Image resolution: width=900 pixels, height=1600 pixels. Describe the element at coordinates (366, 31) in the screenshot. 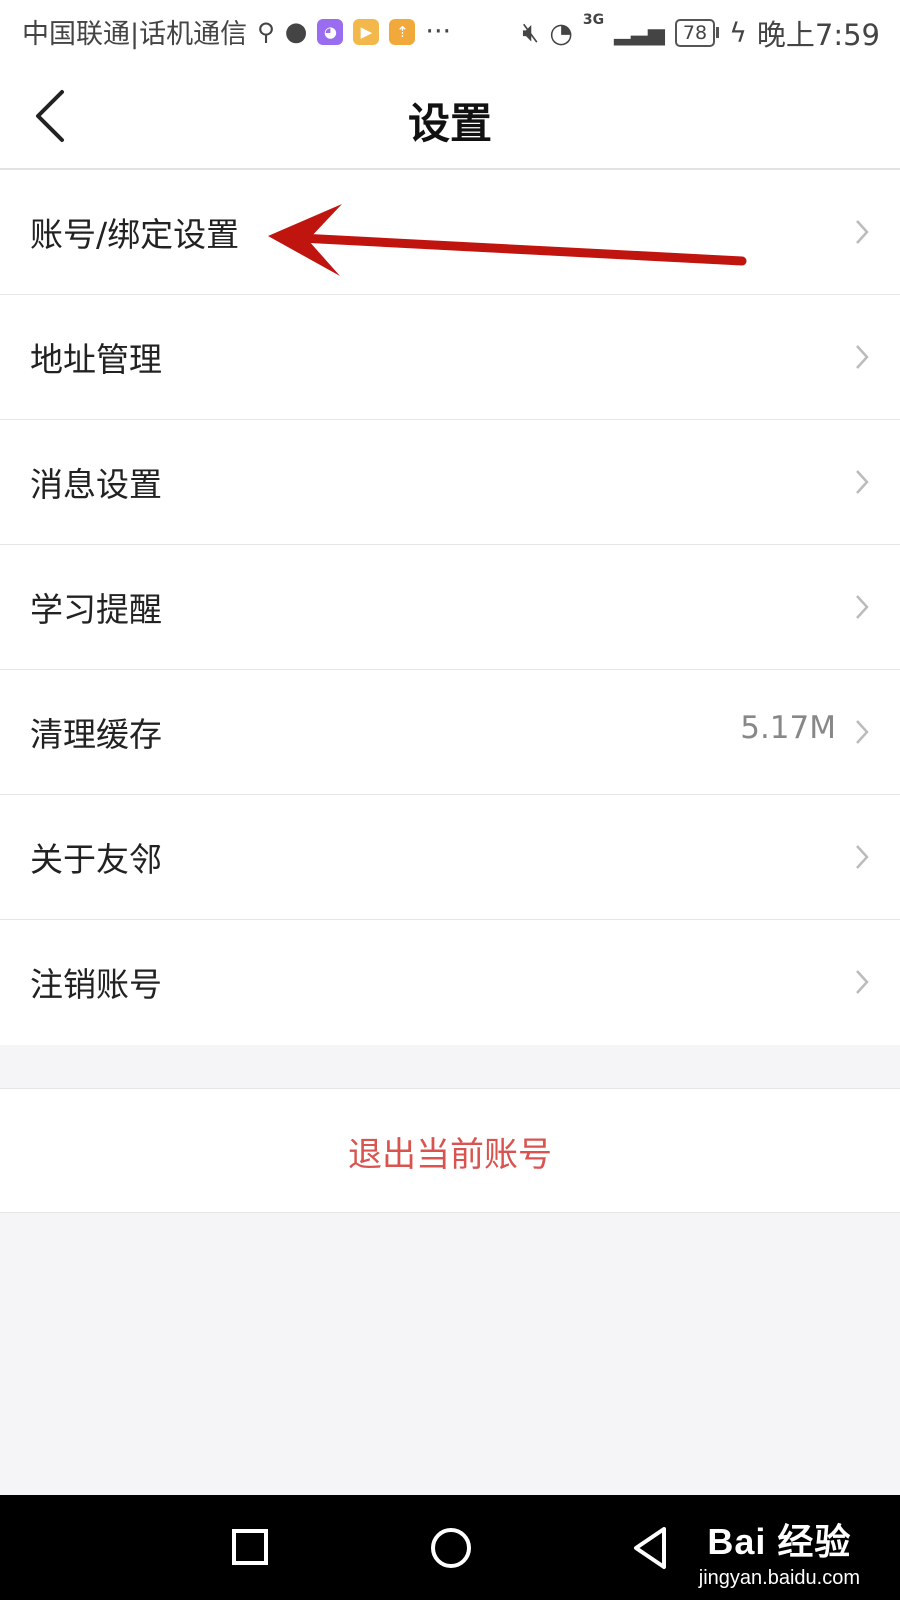

I see `app-notification-icon-video: ▶` at that location.